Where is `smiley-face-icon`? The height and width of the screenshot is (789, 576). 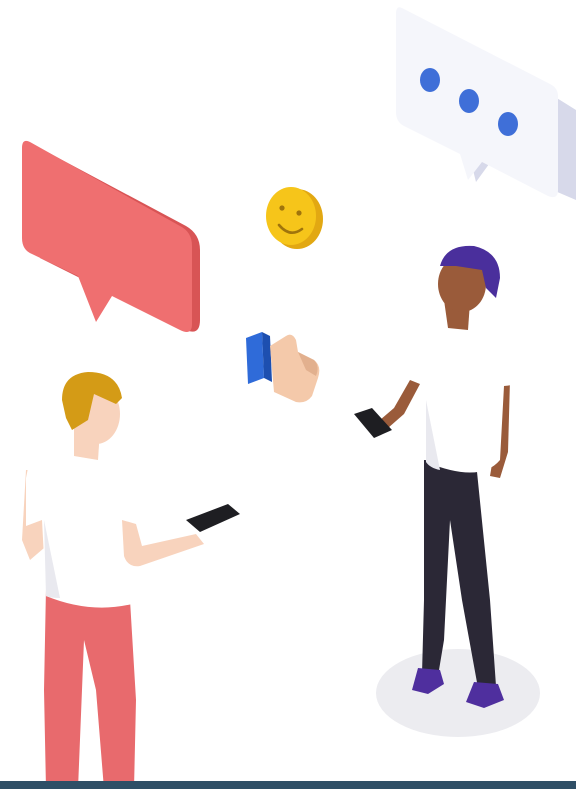 smiley-face-icon is located at coordinates (294, 218).